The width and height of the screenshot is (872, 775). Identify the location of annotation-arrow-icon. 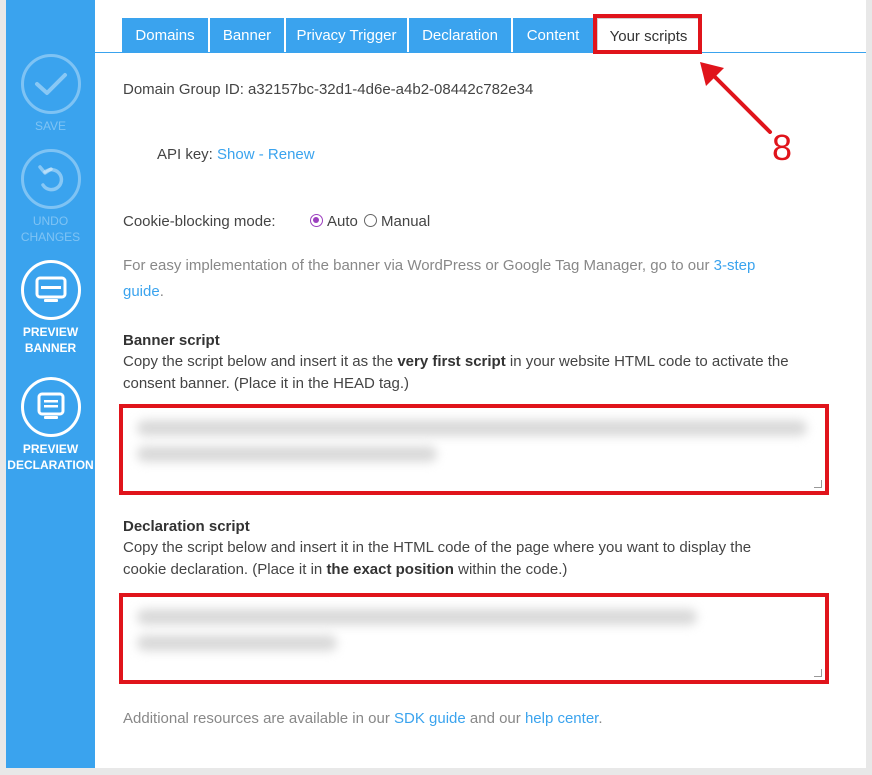
(736, 98).